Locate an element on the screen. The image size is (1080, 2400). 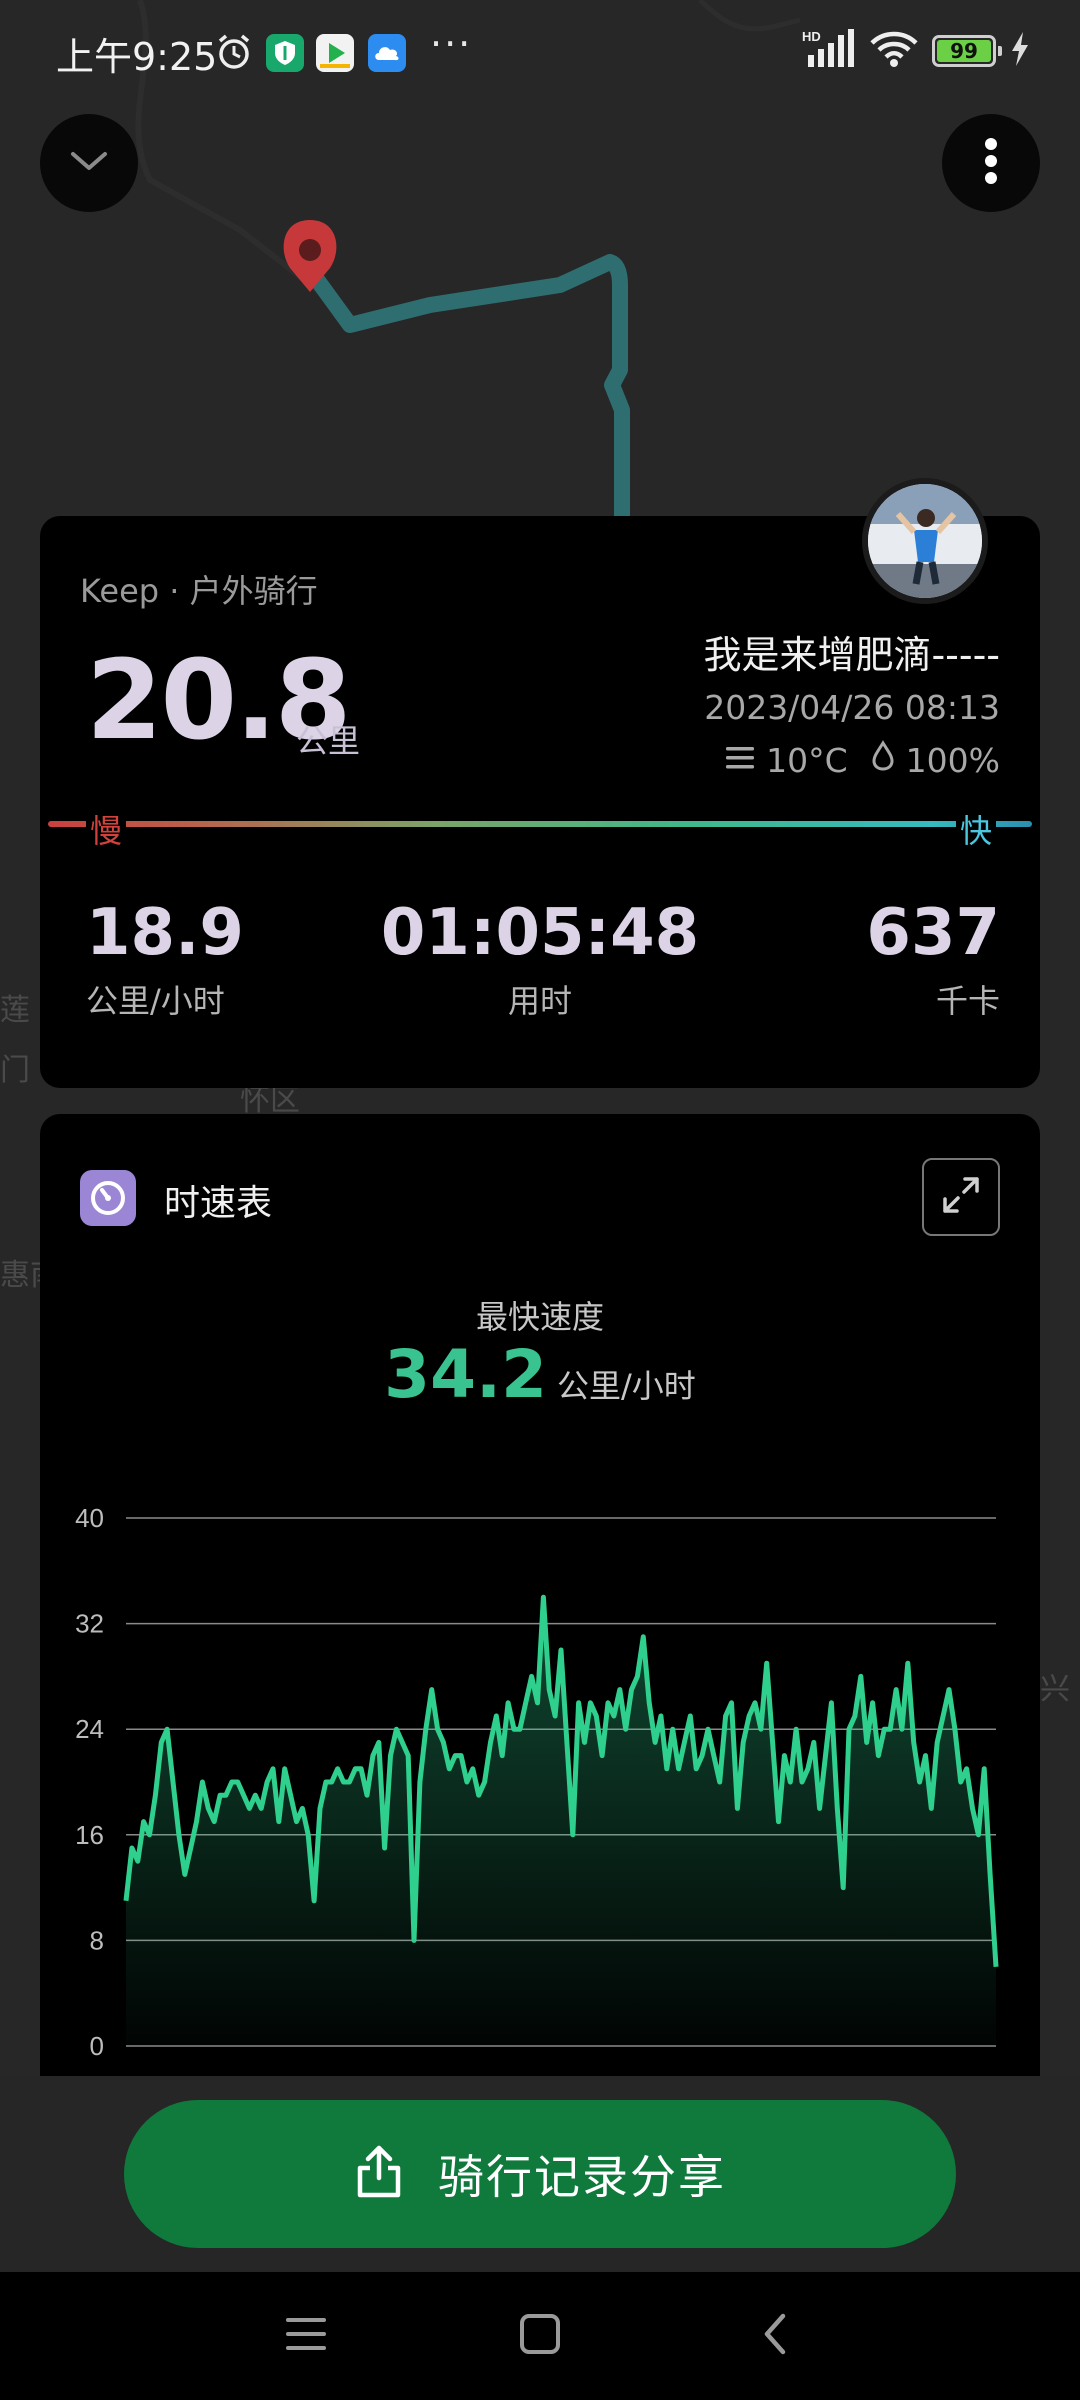
back-button is located at coordinates (774, 2336).